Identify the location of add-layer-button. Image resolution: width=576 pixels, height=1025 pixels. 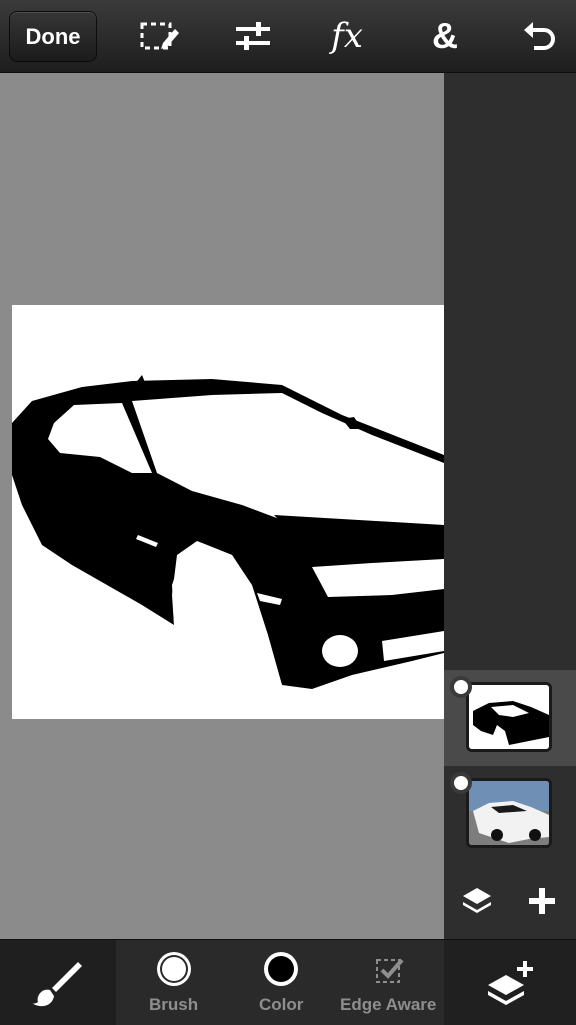
(510, 982).